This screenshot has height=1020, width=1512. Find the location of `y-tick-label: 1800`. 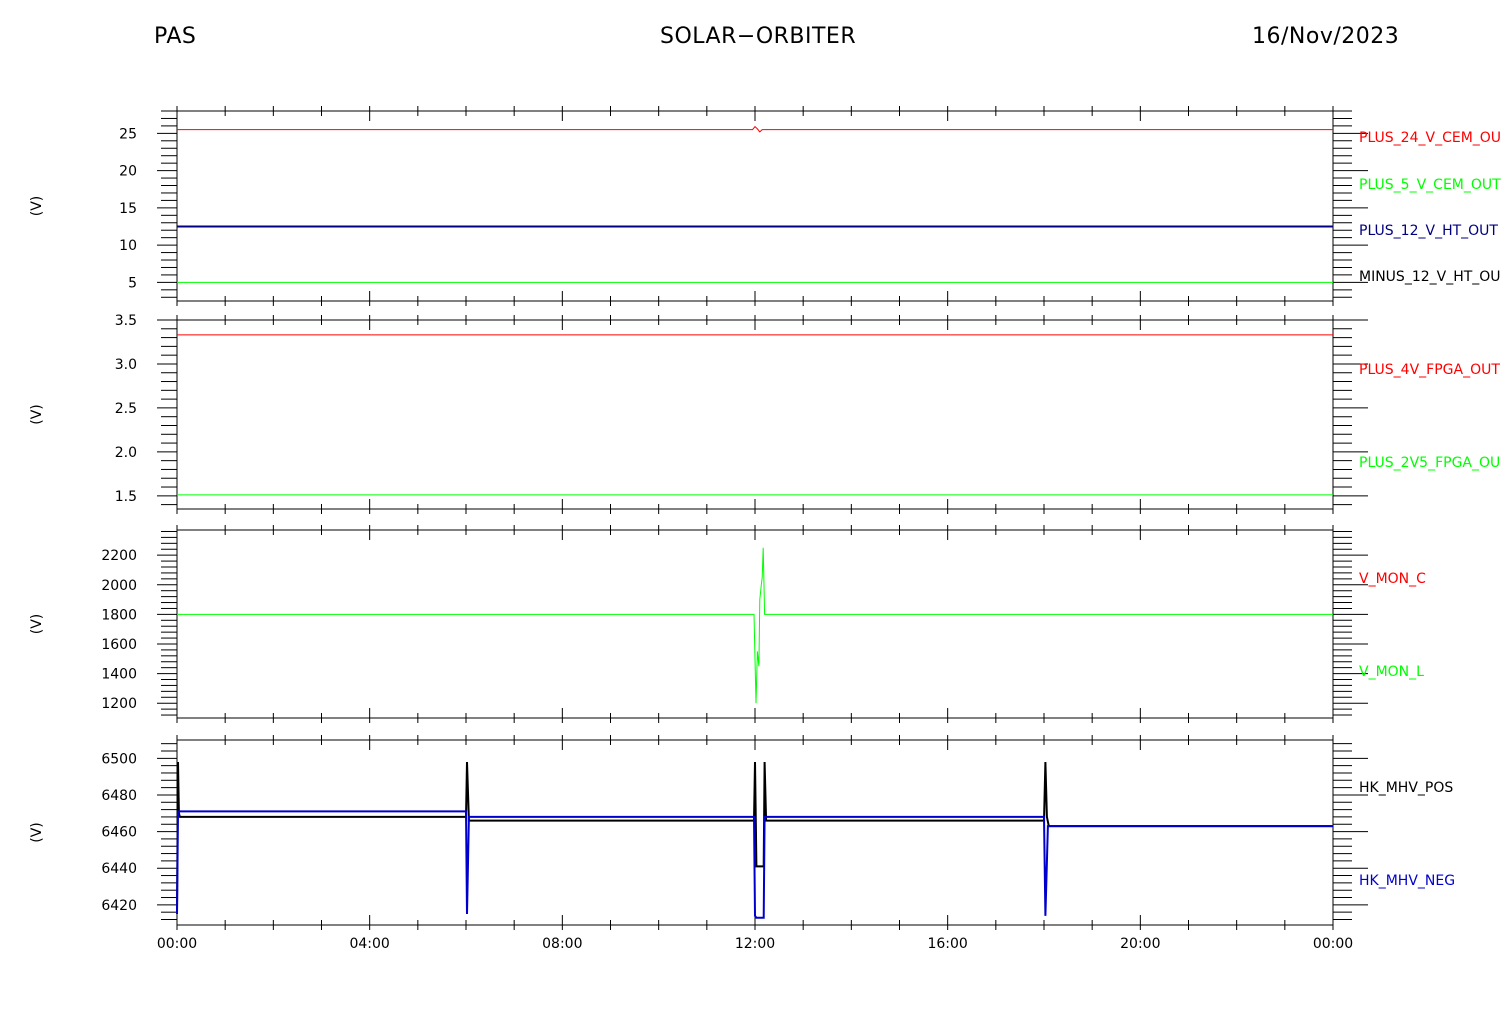

y-tick-label: 1800 is located at coordinates (119, 615).